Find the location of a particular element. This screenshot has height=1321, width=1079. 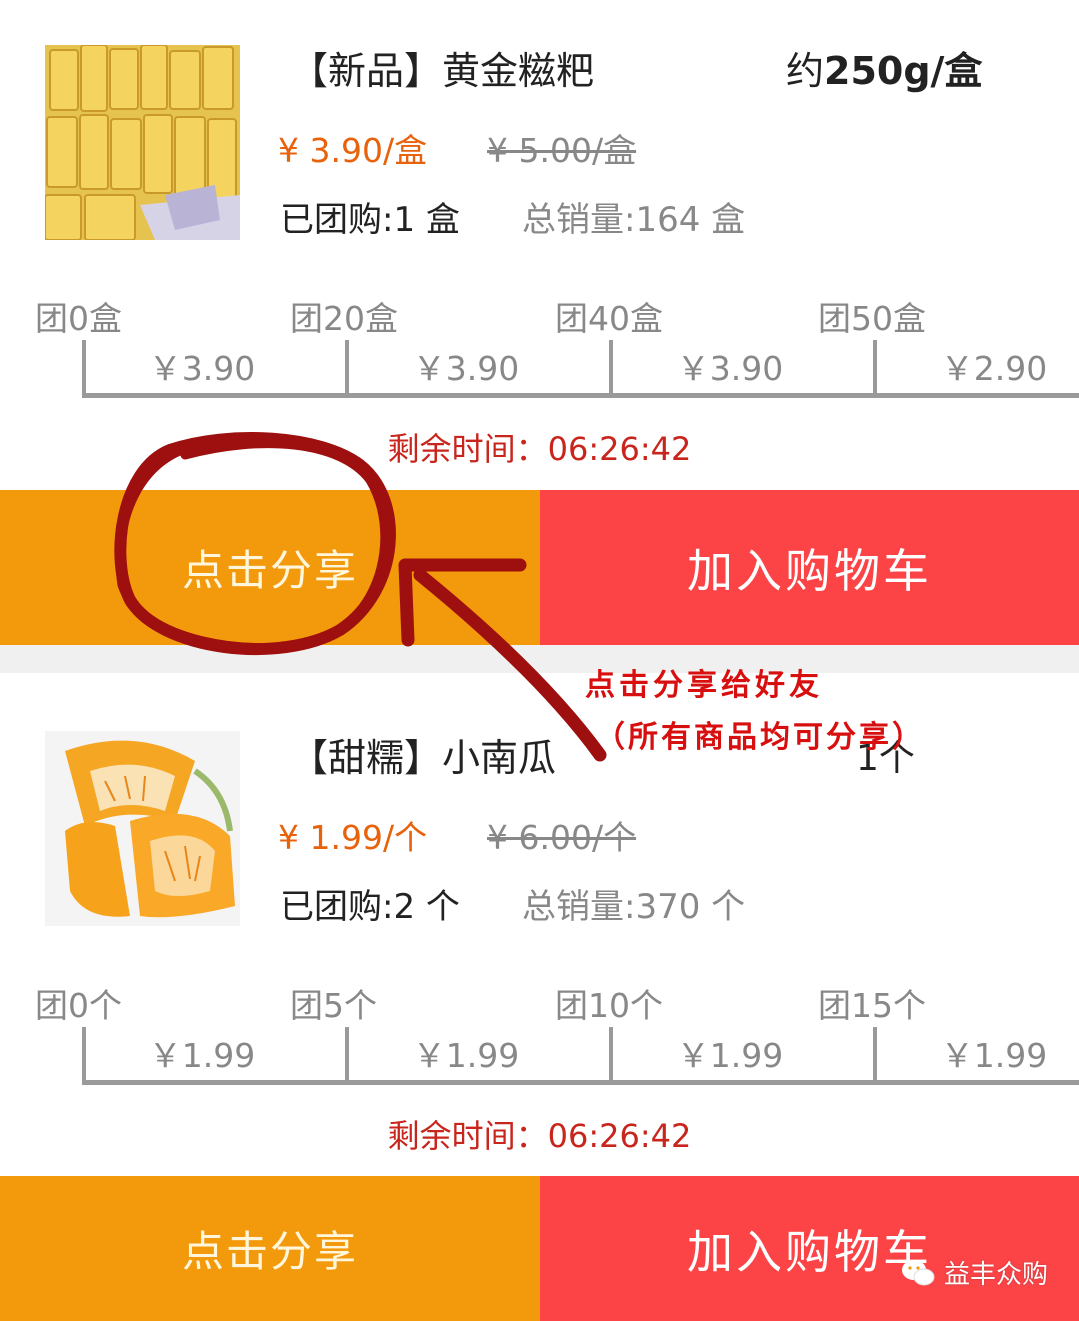

product-weight: 约250g/盒 is located at coordinates (884, 67).